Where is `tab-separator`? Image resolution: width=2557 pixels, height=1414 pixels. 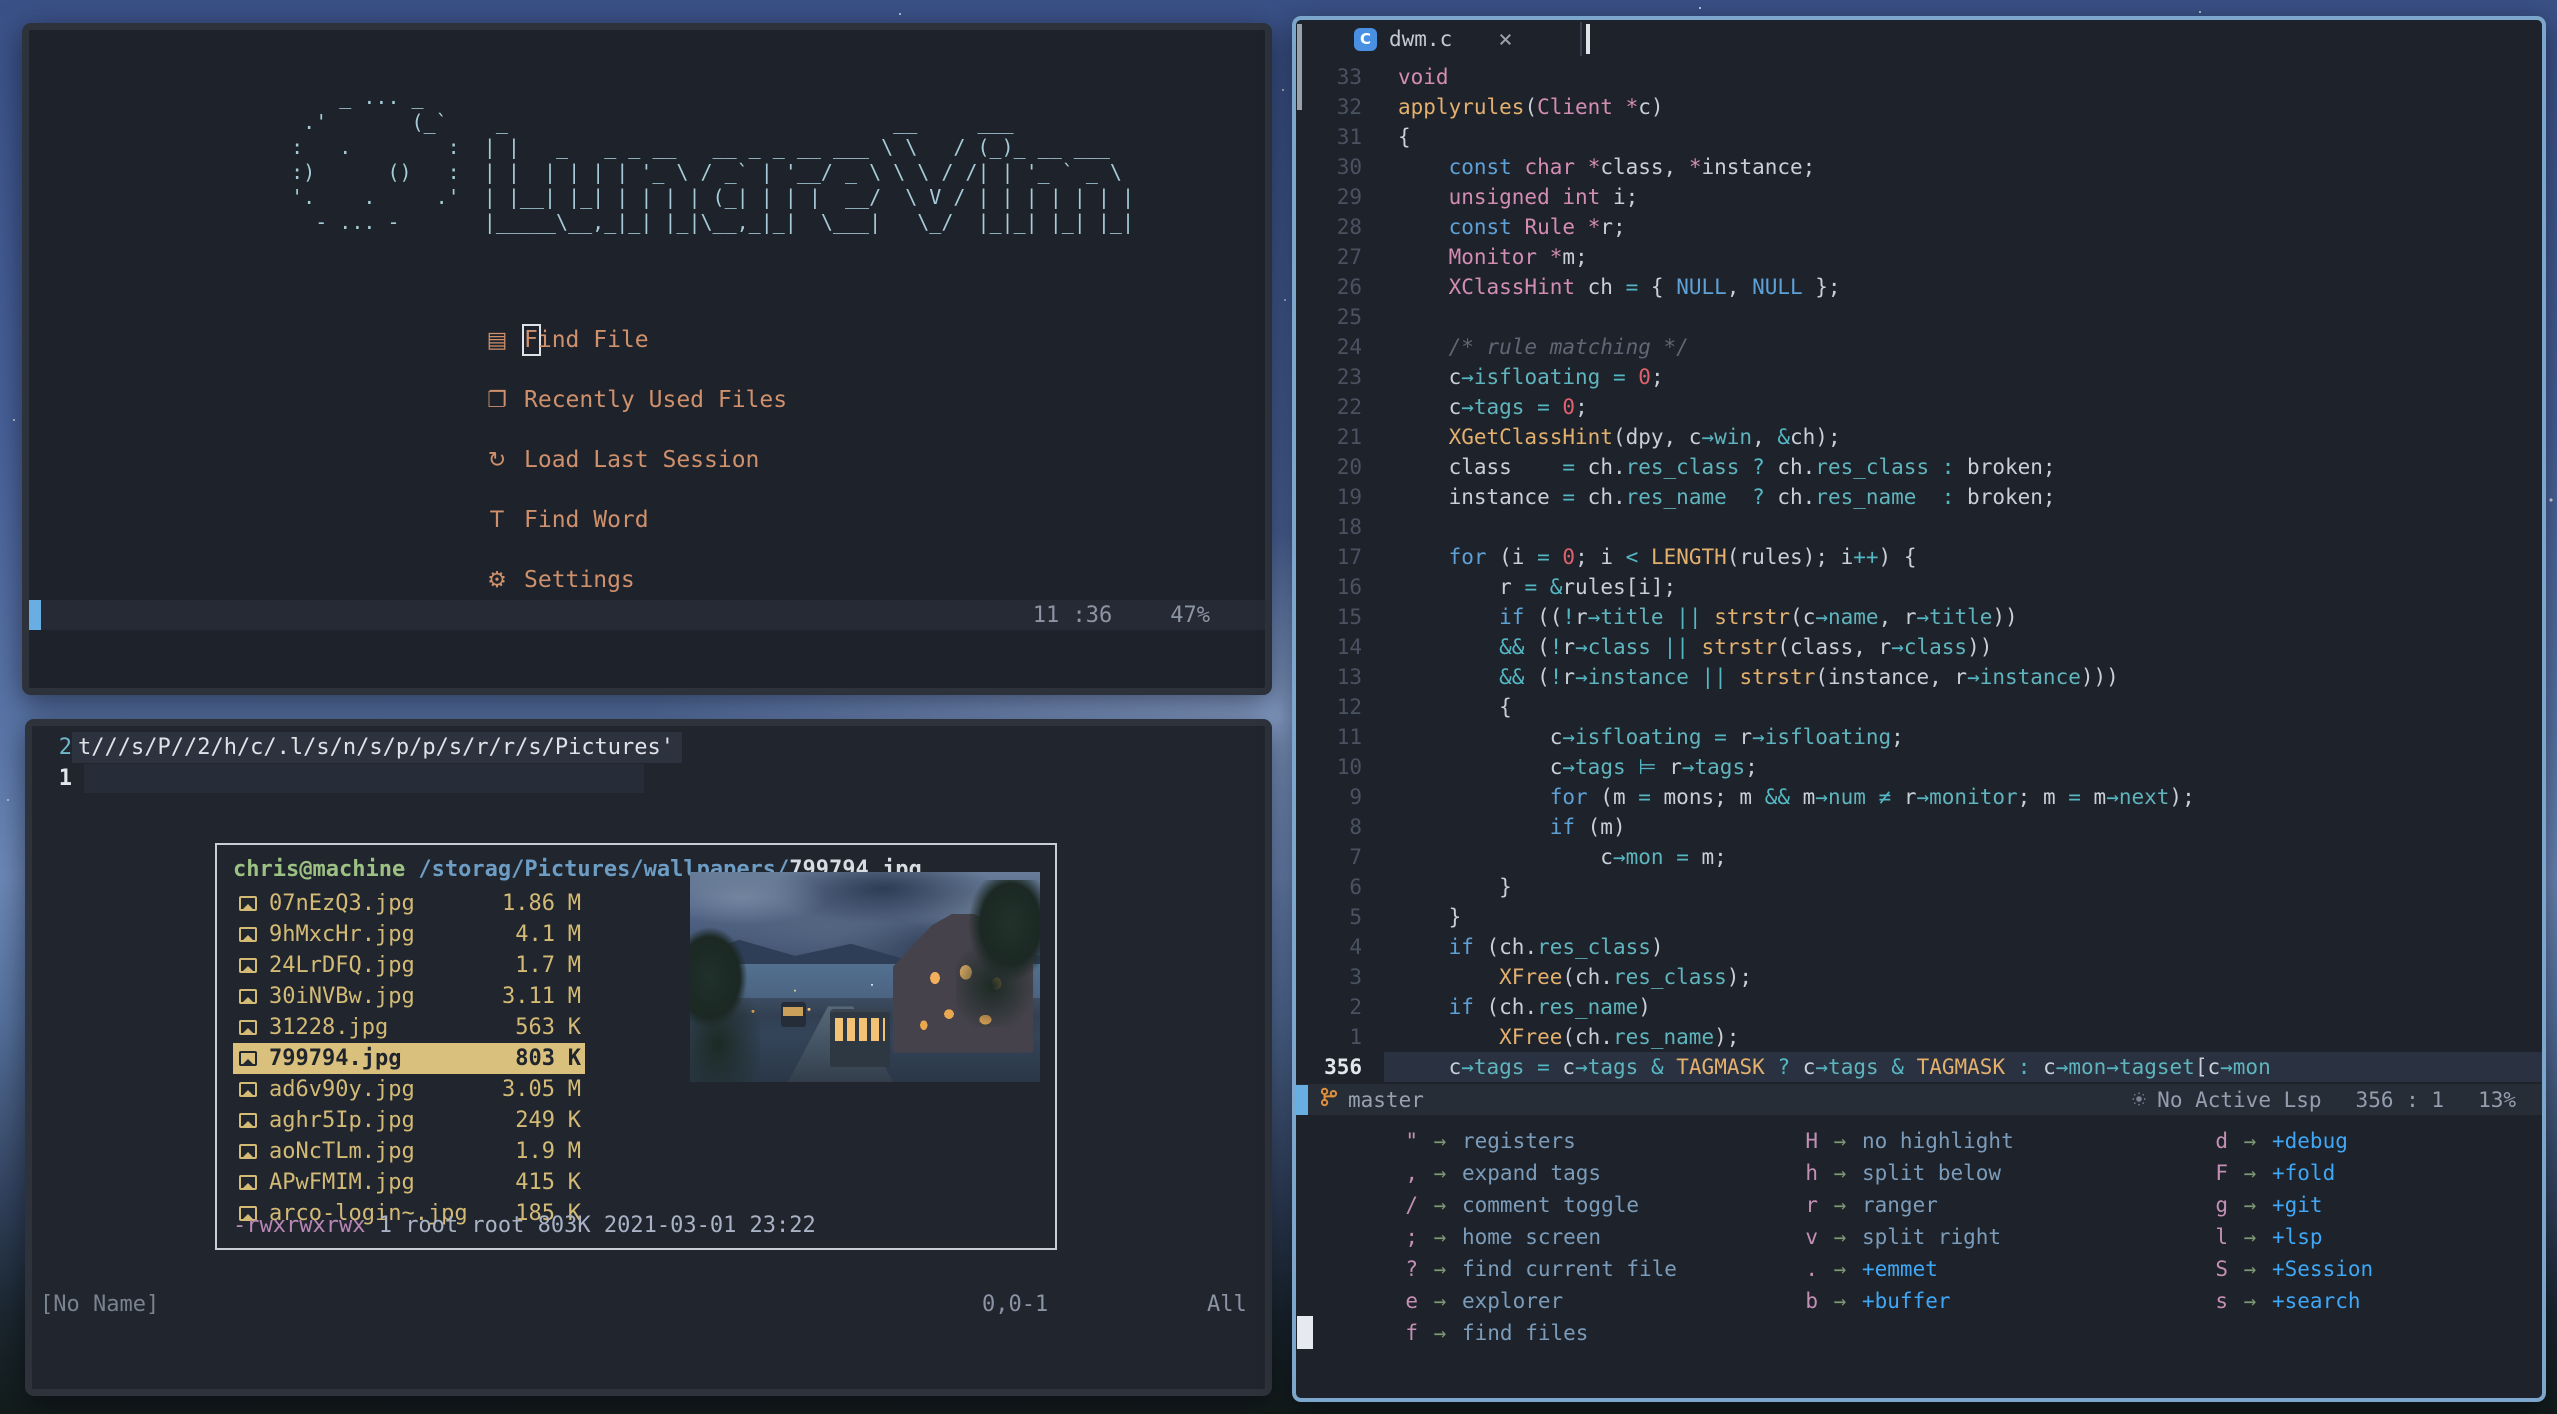 tab-separator is located at coordinates (1581, 39).